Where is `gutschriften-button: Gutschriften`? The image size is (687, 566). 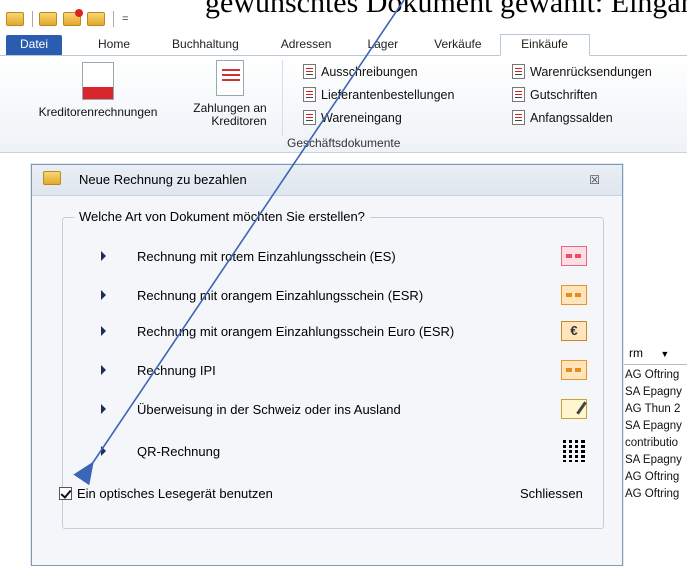 gutschriften-button: Gutschriften is located at coordinates (554, 94).